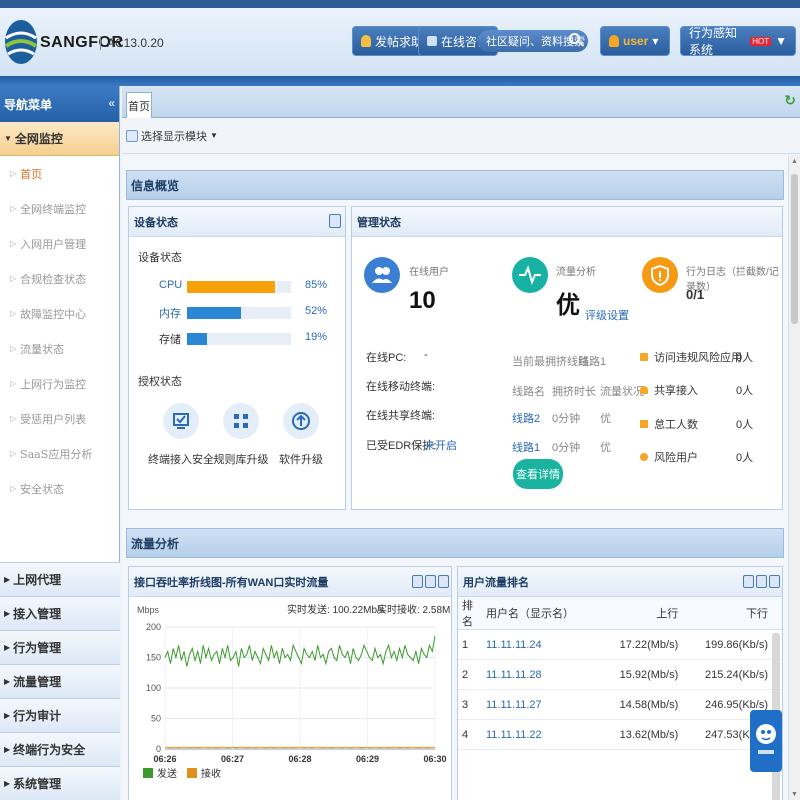 Image resolution: width=800 pixels, height=800 pixels. I want to click on upload-cell: 14.58(Mb/s), so click(641, 704).